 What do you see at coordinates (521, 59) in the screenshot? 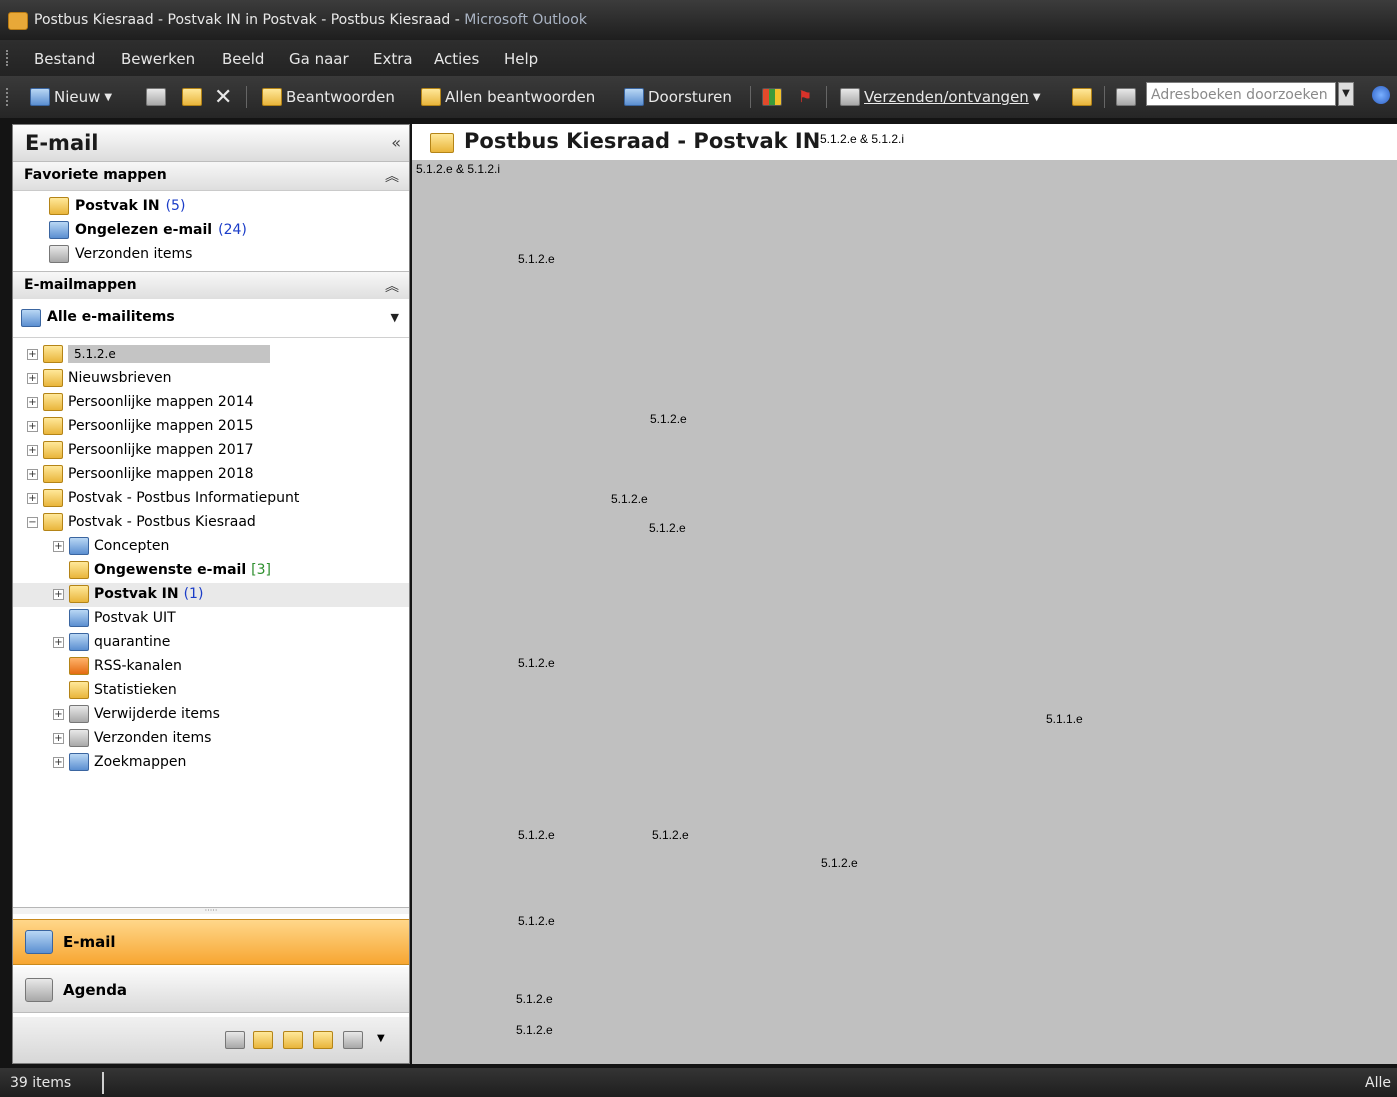
I see `menu-help: Help` at bounding box center [521, 59].